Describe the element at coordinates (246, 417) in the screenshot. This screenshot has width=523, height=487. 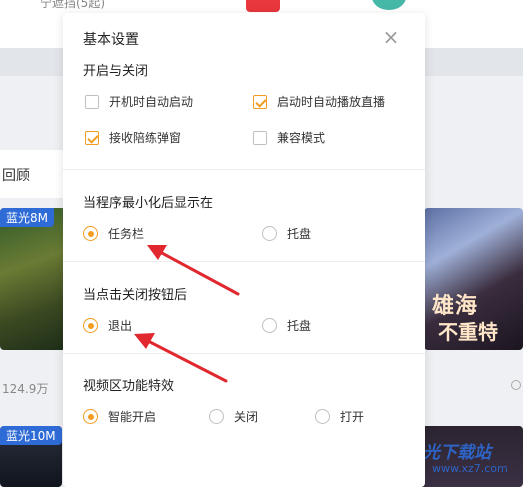
I see `option-label: 关闭` at that location.